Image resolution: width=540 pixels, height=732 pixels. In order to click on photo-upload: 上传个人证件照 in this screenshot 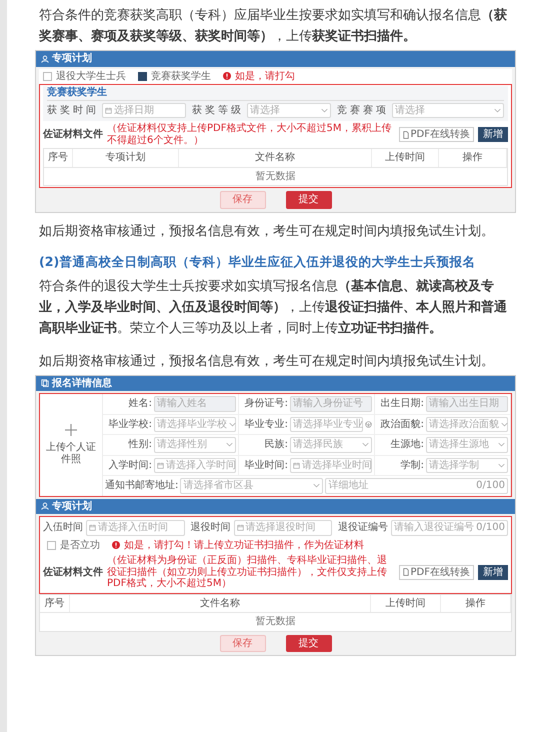, I will do `click(71, 445)`.